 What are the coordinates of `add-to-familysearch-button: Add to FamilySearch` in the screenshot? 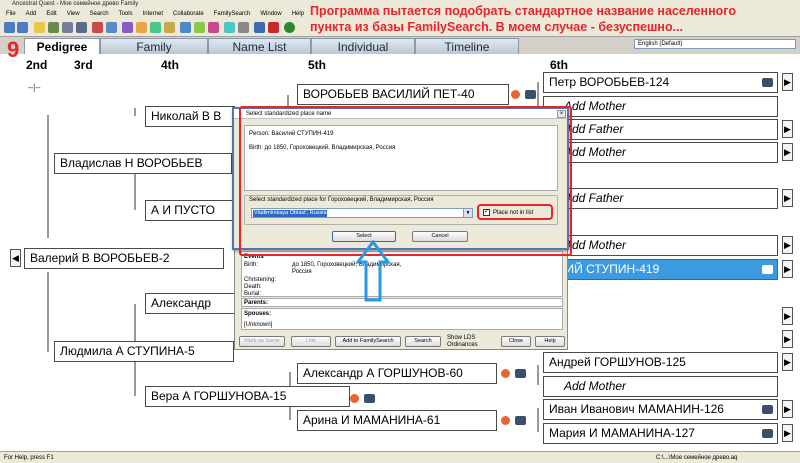 It's located at (368, 341).